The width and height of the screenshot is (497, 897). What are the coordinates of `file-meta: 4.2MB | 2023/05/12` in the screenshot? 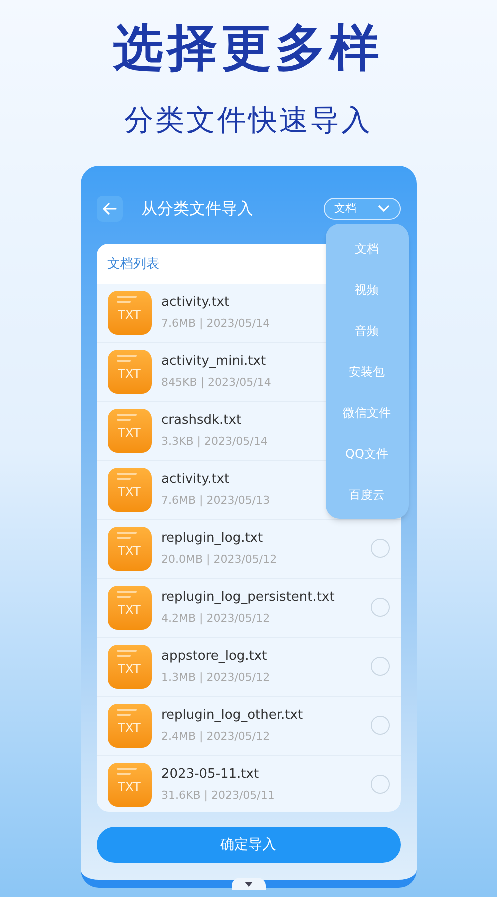 It's located at (216, 618).